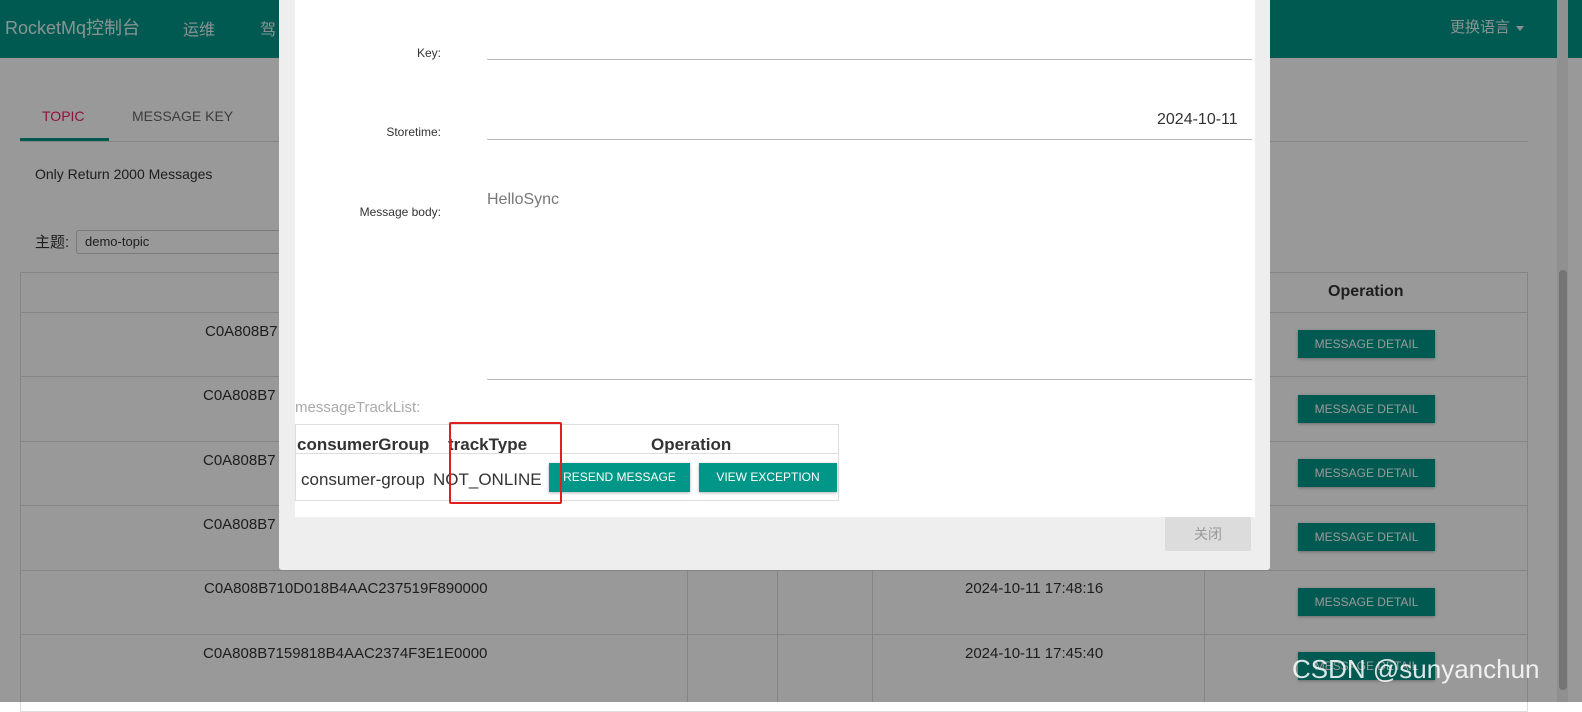 Image resolution: width=1582 pixels, height=712 pixels. What do you see at coordinates (363, 444) in the screenshot?
I see `consumer-group-header: consumerGroup` at bounding box center [363, 444].